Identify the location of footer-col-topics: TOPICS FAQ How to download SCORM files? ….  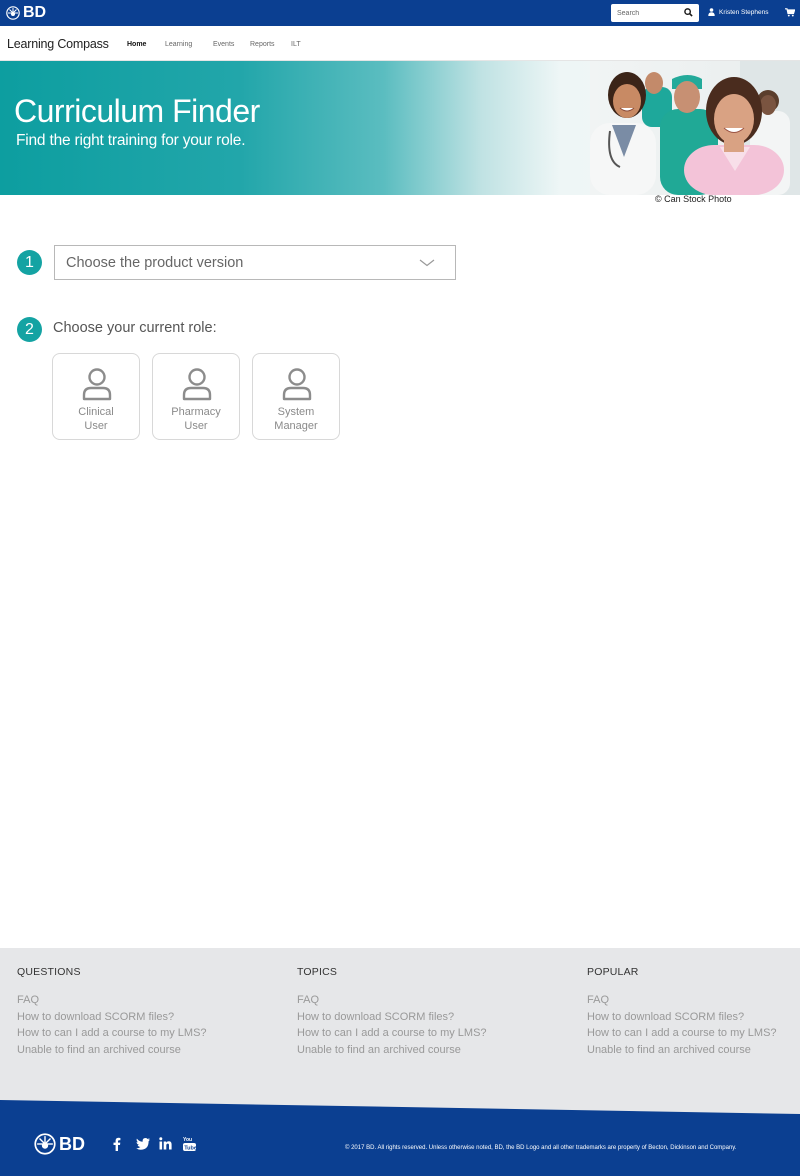
(392, 1012).